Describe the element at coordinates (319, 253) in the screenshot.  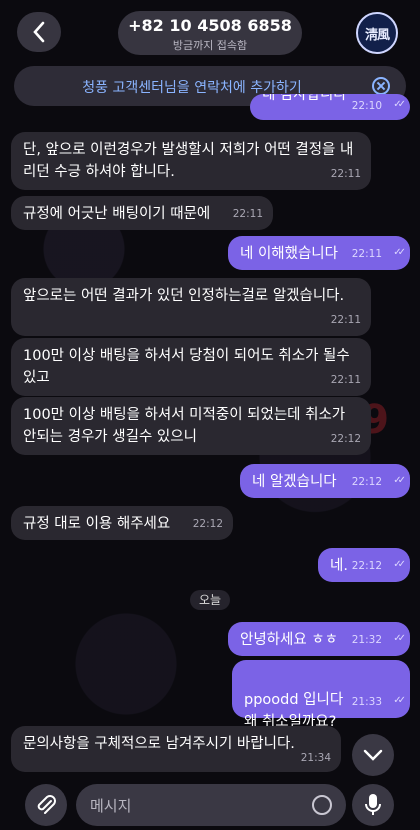
I see `message-bubble: 네 이해했습니다 22:11 ✓✓` at that location.